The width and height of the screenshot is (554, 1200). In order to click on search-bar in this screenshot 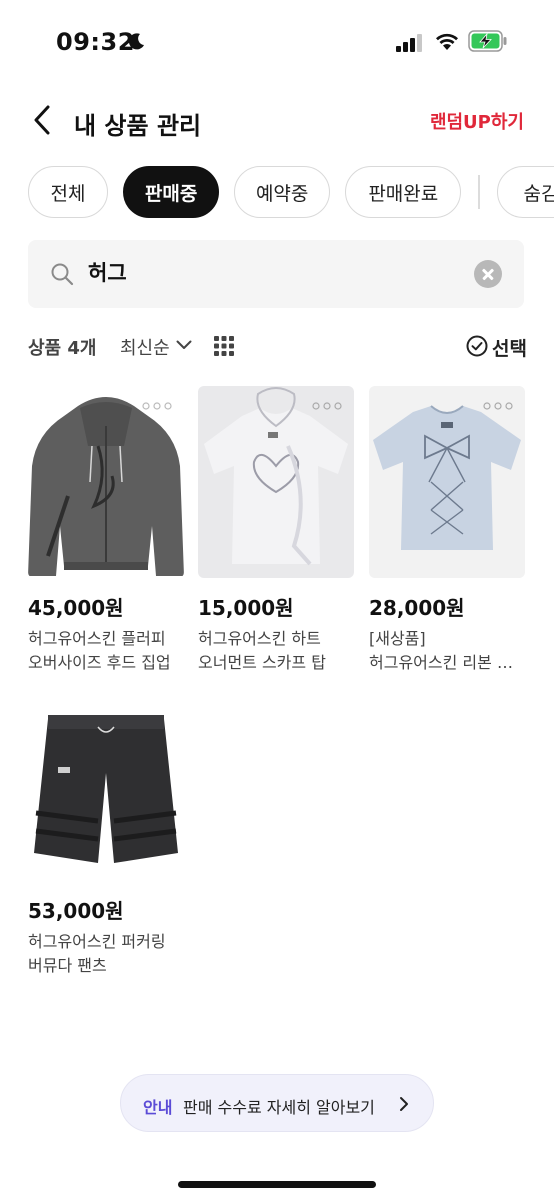, I will do `click(276, 274)`.